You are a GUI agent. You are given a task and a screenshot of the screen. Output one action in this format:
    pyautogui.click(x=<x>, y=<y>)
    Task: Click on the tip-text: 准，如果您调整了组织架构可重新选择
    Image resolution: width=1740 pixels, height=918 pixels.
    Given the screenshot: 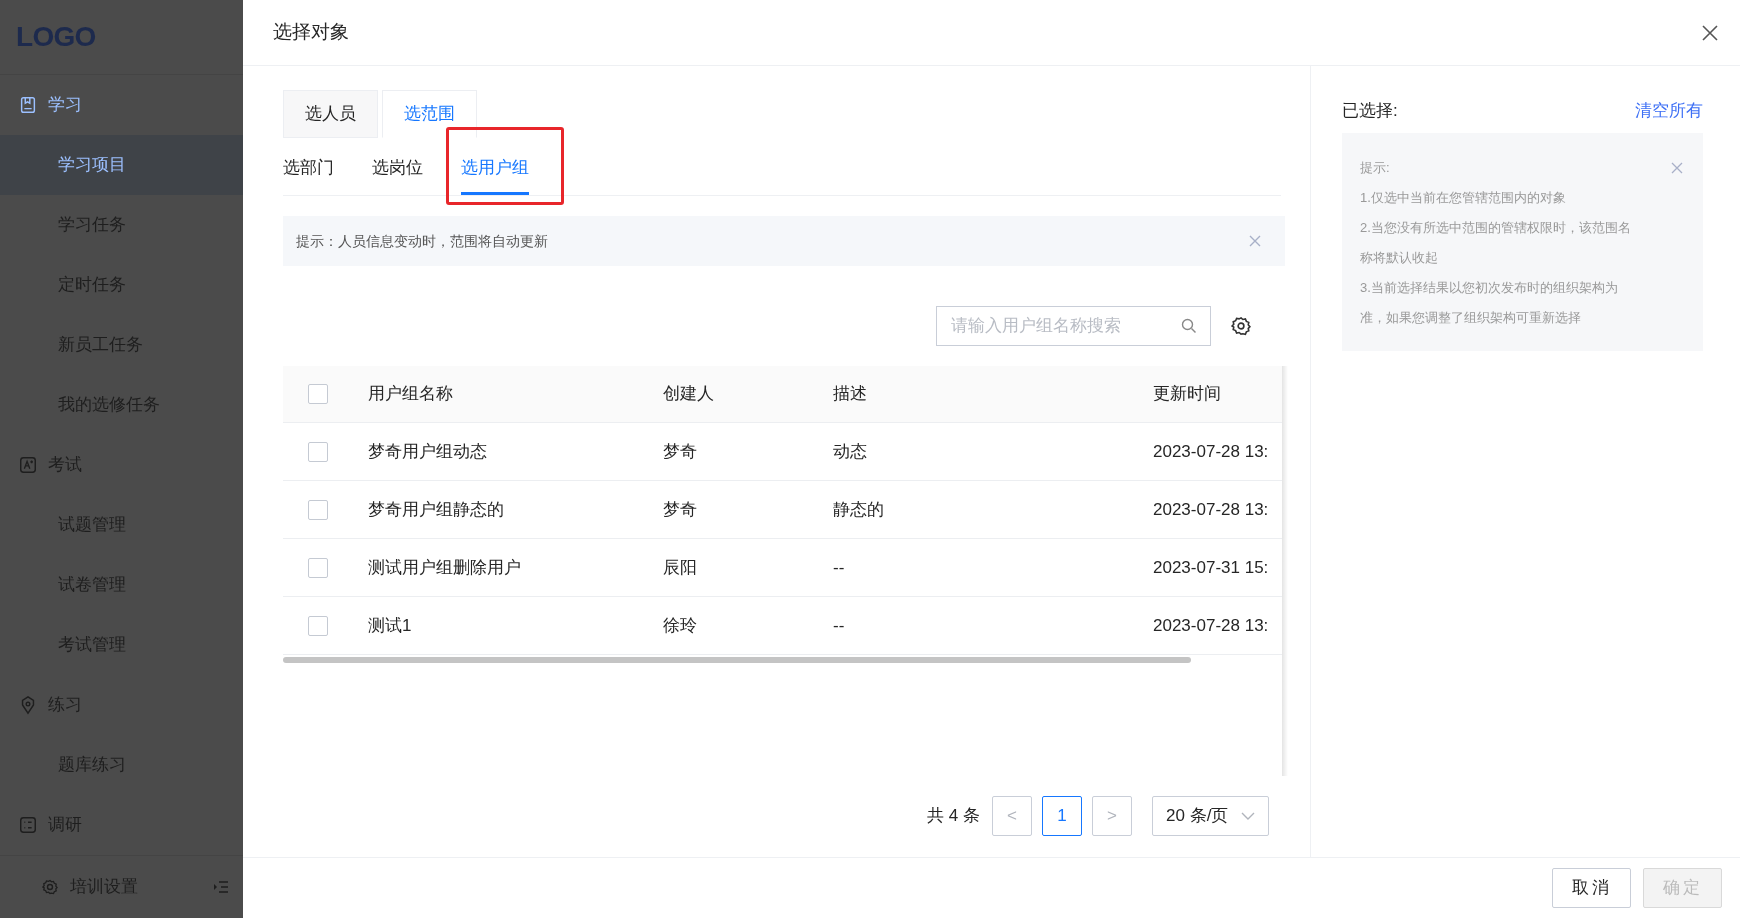 What is the action you would take?
    pyautogui.click(x=1471, y=318)
    